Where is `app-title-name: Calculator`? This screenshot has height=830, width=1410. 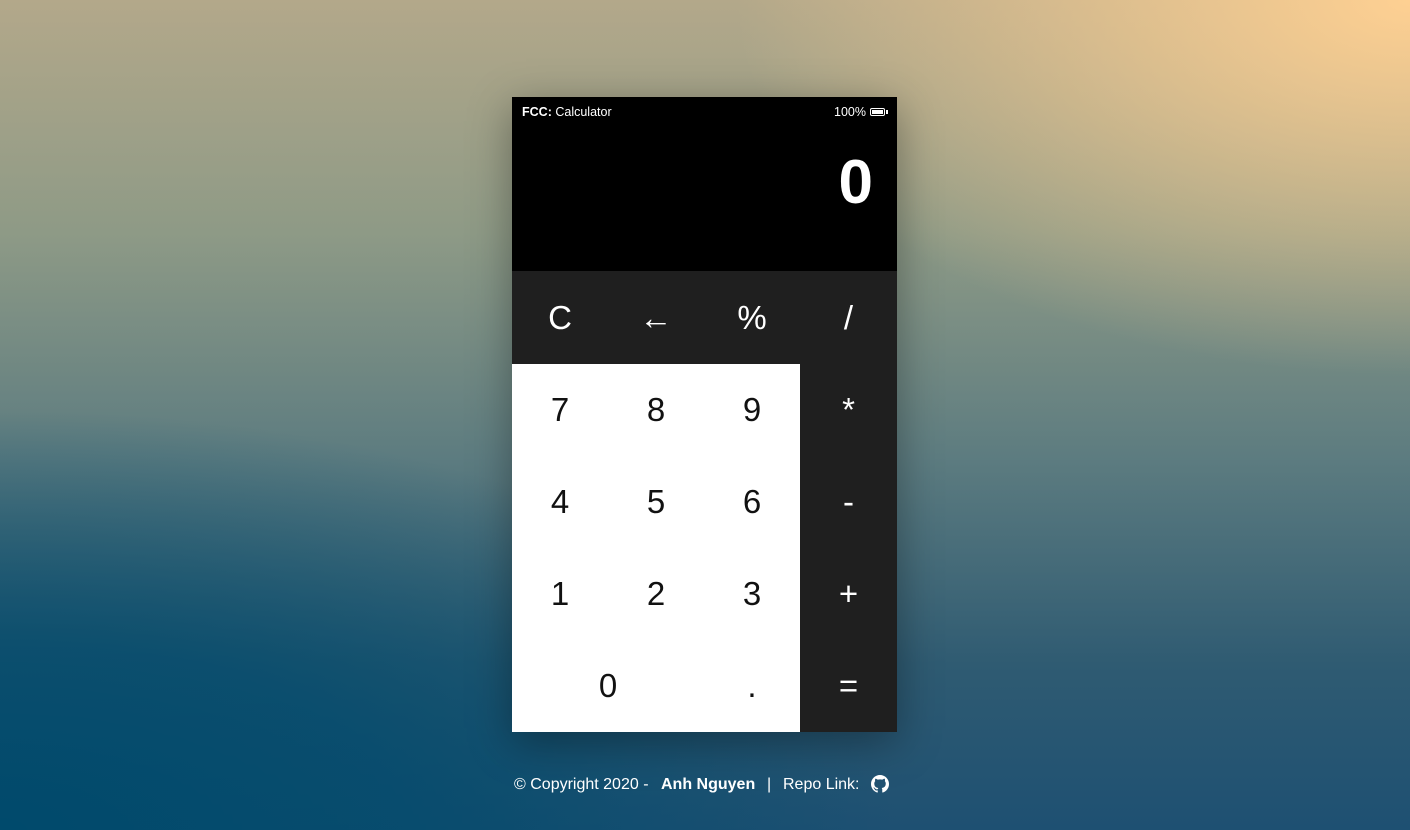 app-title-name: Calculator is located at coordinates (583, 112).